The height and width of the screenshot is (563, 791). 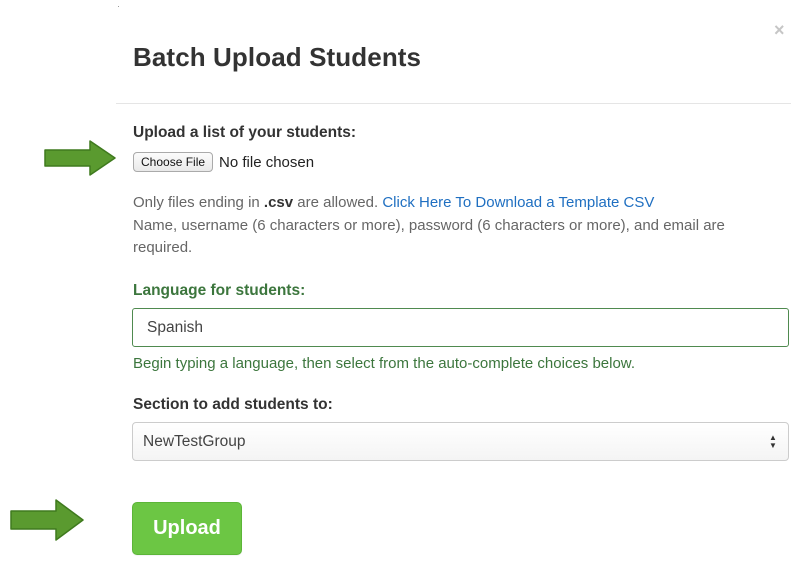 I want to click on file-help-mid: are allowed., so click(x=338, y=202).